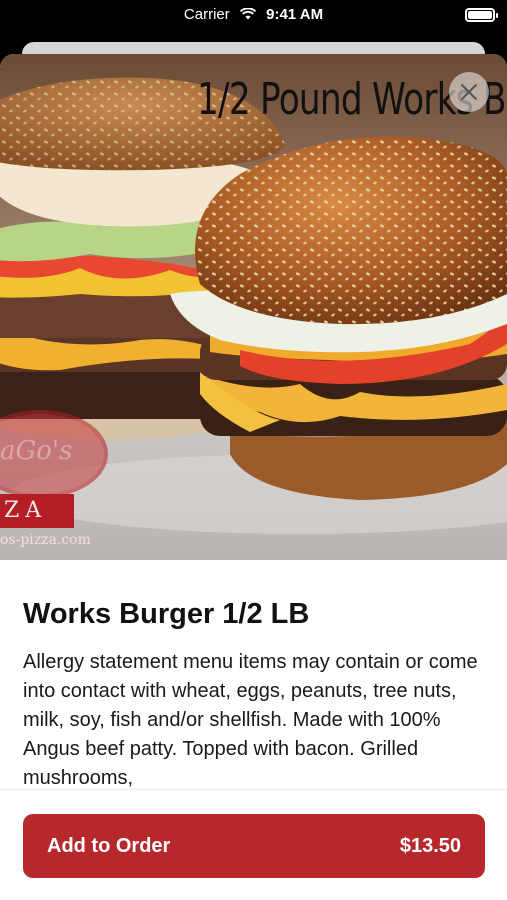 The image size is (507, 900). I want to click on status-bar: Carrier 9:41 AM, so click(253, 17).